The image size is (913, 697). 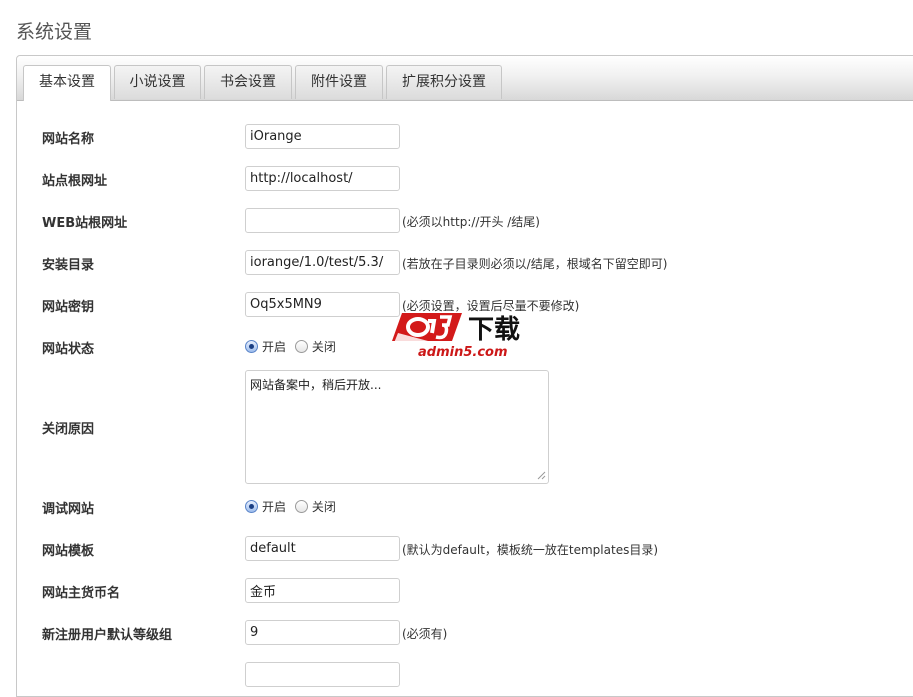 I want to click on a5-watermark-logo: 下载 admin5.com, so click(x=461, y=335).